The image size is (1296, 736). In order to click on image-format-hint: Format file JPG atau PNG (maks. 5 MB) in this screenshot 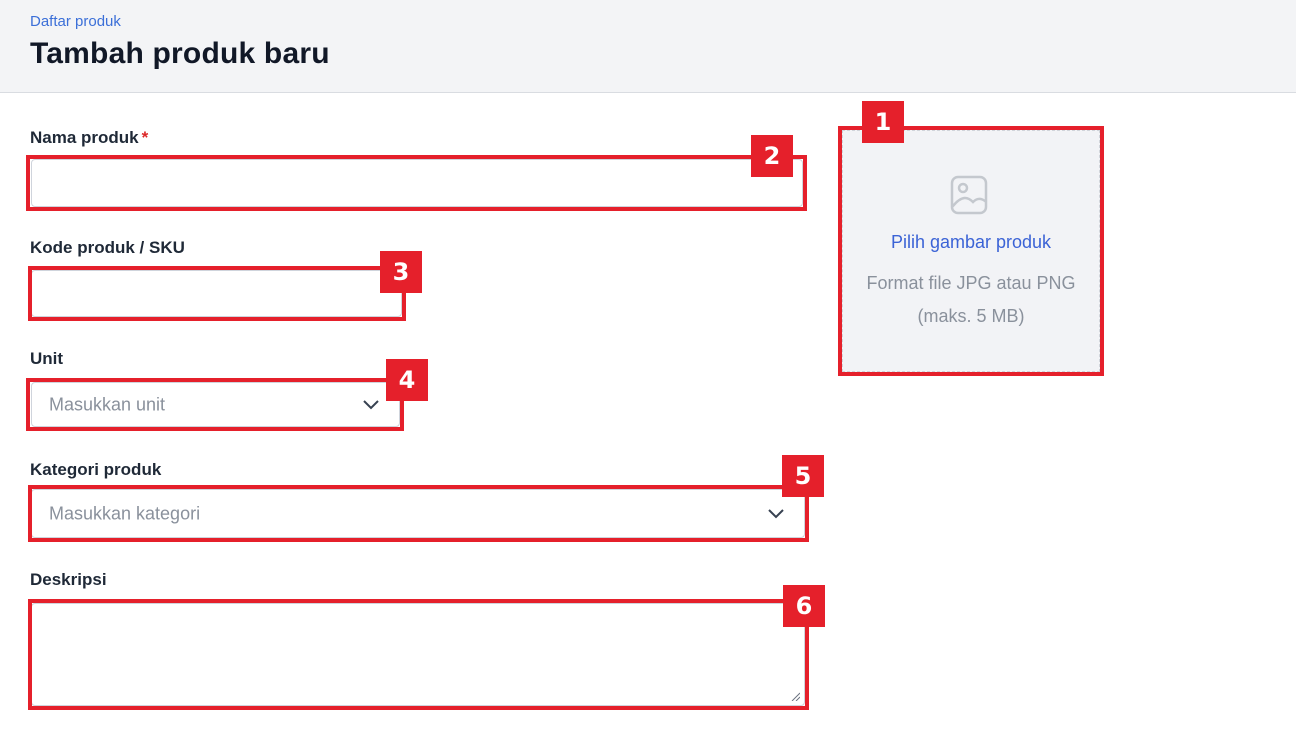, I will do `click(971, 299)`.